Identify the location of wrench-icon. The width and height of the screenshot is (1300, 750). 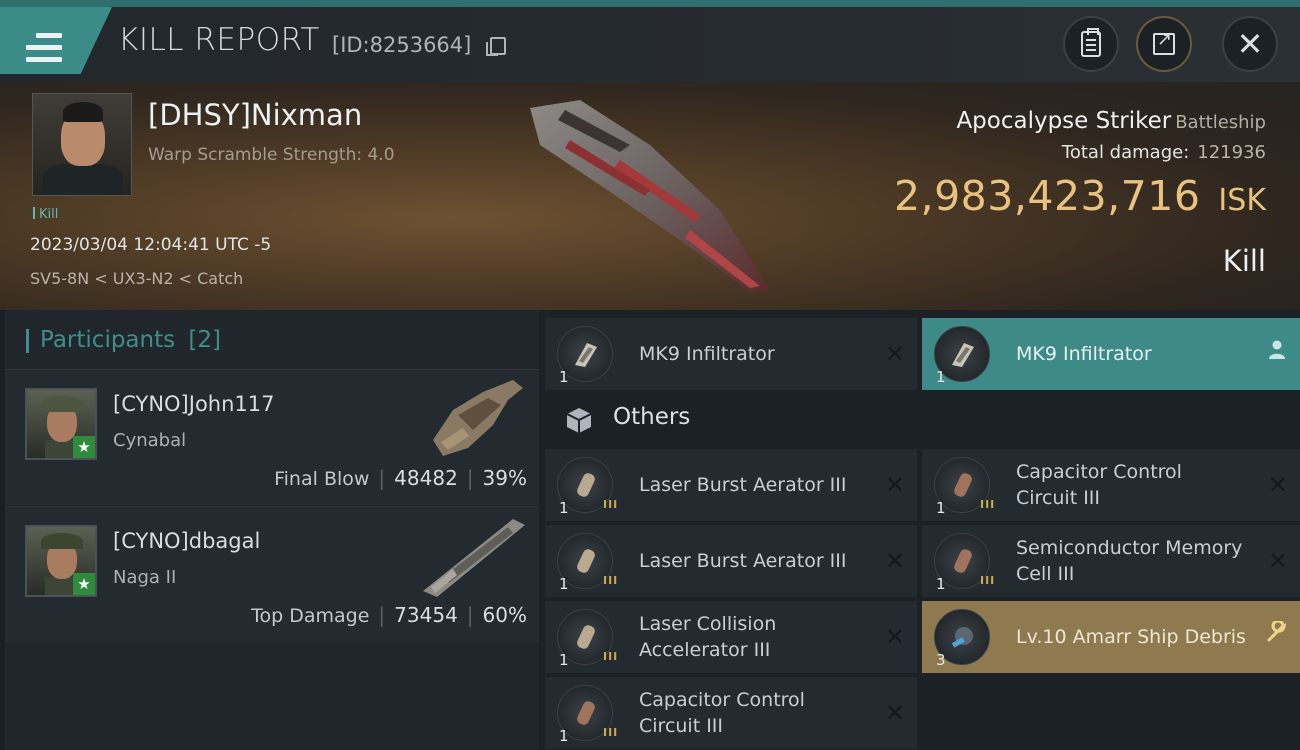
(1277, 634).